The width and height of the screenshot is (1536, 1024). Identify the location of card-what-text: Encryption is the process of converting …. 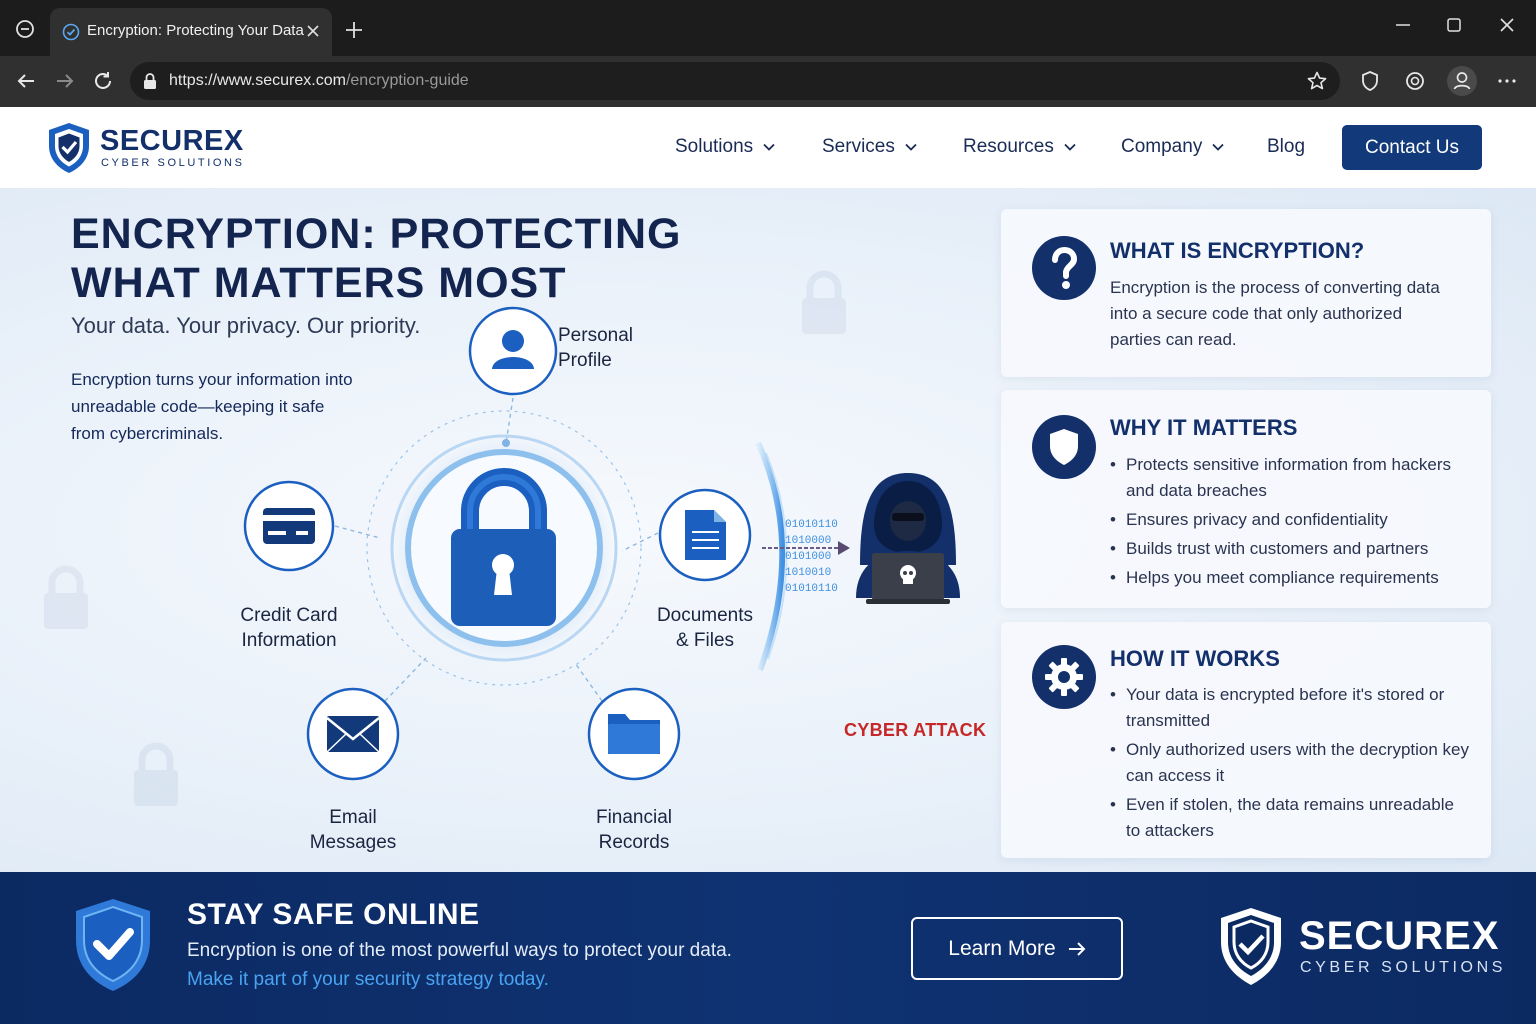
(1275, 313).